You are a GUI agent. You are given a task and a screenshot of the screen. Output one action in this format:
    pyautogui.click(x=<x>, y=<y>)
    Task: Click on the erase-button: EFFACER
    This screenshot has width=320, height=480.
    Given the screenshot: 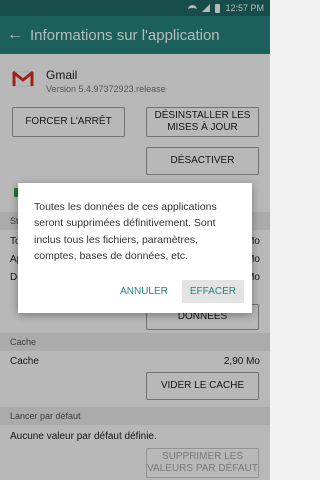 What is the action you would take?
    pyautogui.click(x=212, y=291)
    